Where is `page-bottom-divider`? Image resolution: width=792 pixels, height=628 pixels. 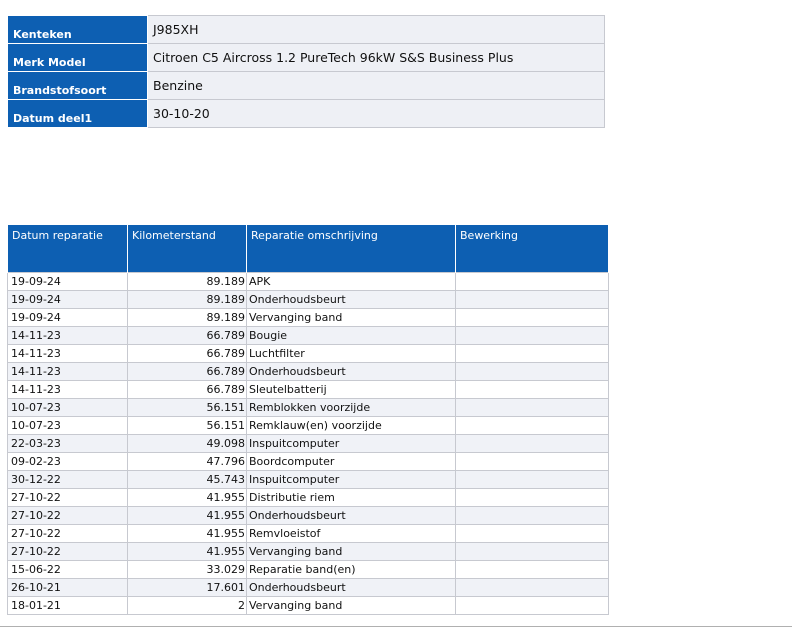
page-bottom-divider is located at coordinates (396, 626).